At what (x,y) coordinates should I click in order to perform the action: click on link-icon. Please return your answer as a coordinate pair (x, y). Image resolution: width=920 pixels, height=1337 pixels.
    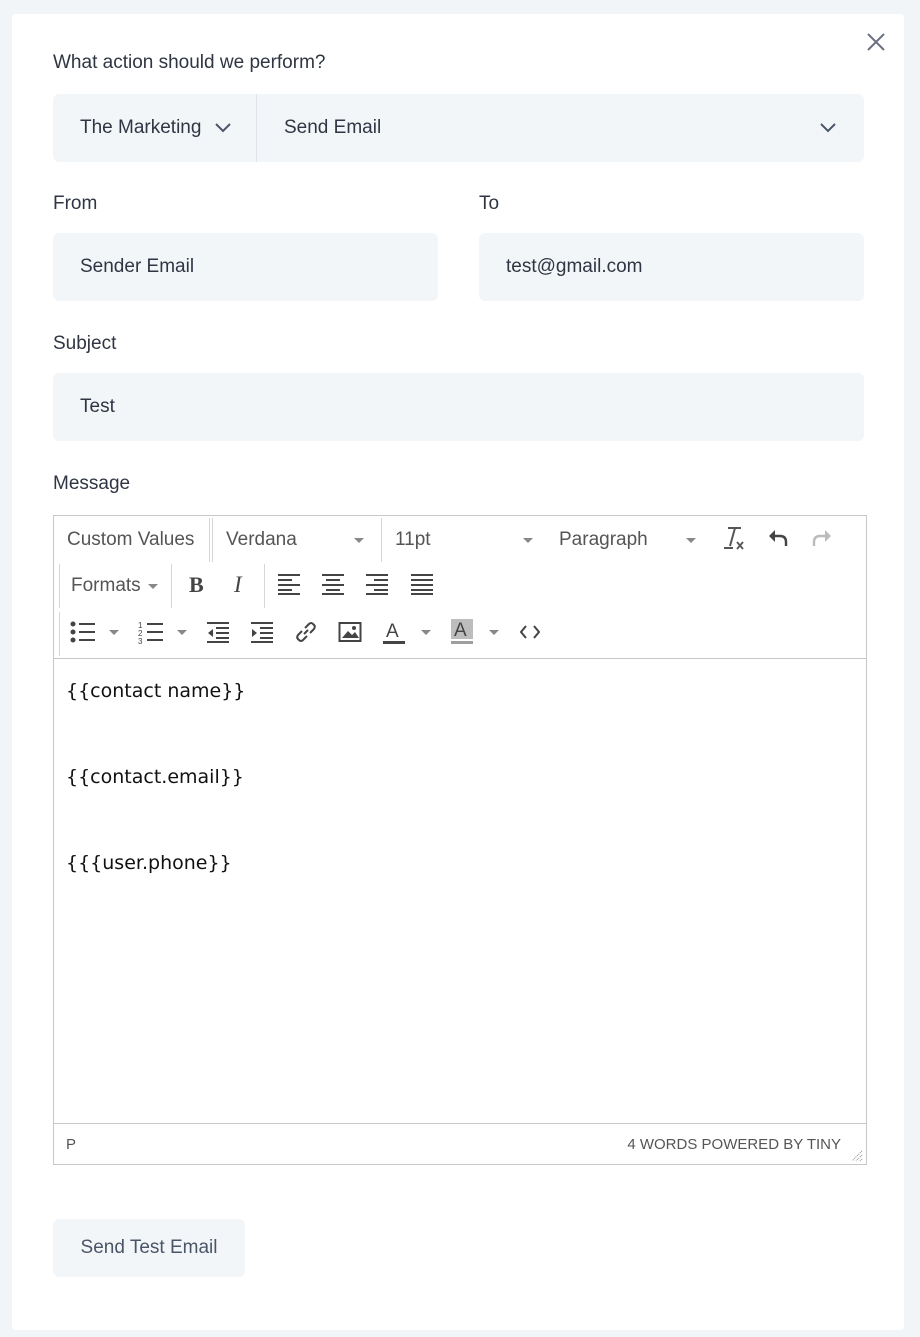
    Looking at the image, I should click on (306, 632).